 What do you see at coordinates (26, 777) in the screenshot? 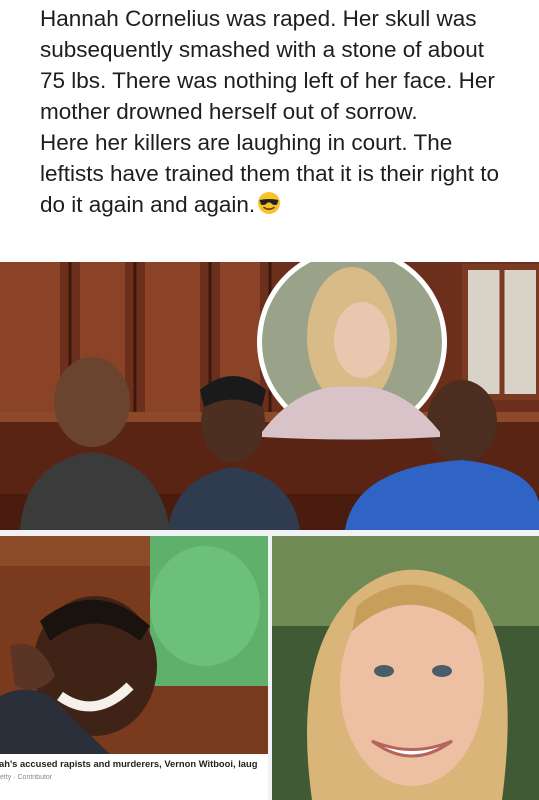
I see `caption-credit: etty · Contributor` at bounding box center [26, 777].